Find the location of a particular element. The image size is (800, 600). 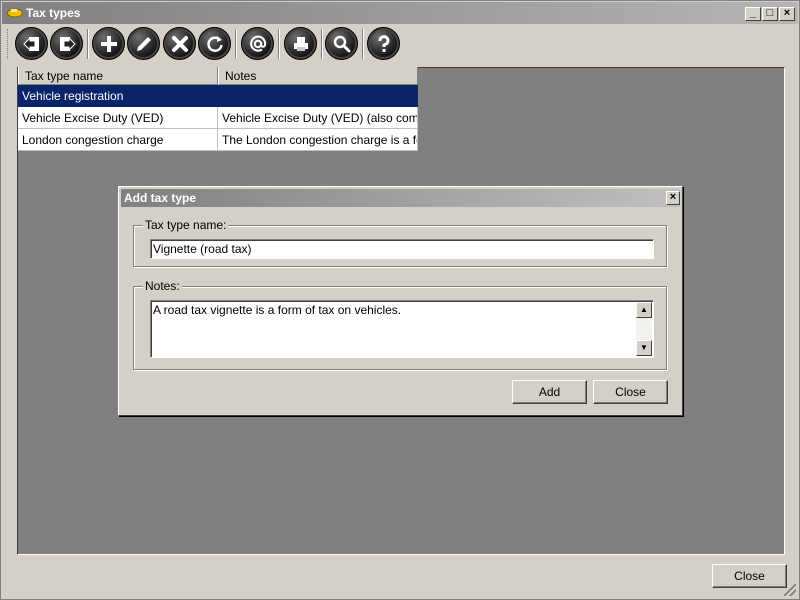

exit-door-icon is located at coordinates (68, 44).